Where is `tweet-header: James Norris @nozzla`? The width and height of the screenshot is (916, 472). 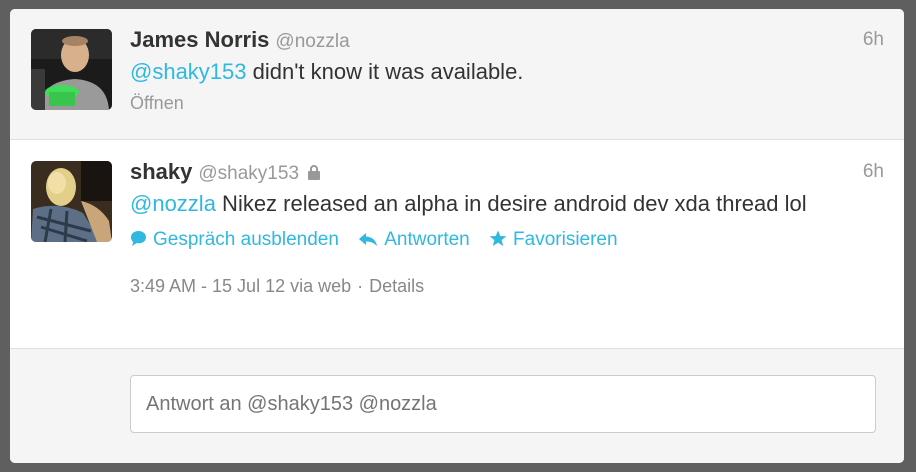 tweet-header: James Norris @nozzla is located at coordinates (507, 40).